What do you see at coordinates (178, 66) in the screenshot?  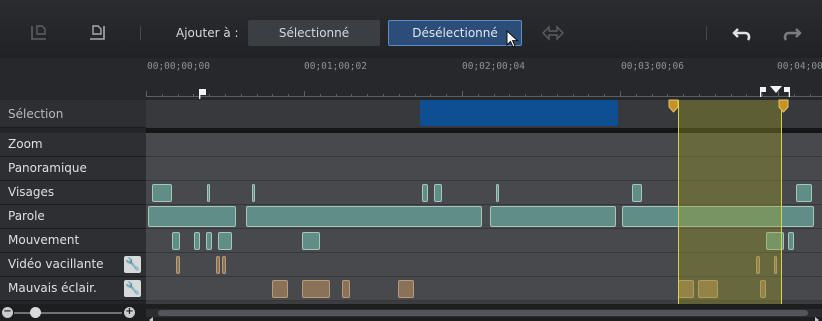 I see `timecode-label: 00;00;00;00` at bounding box center [178, 66].